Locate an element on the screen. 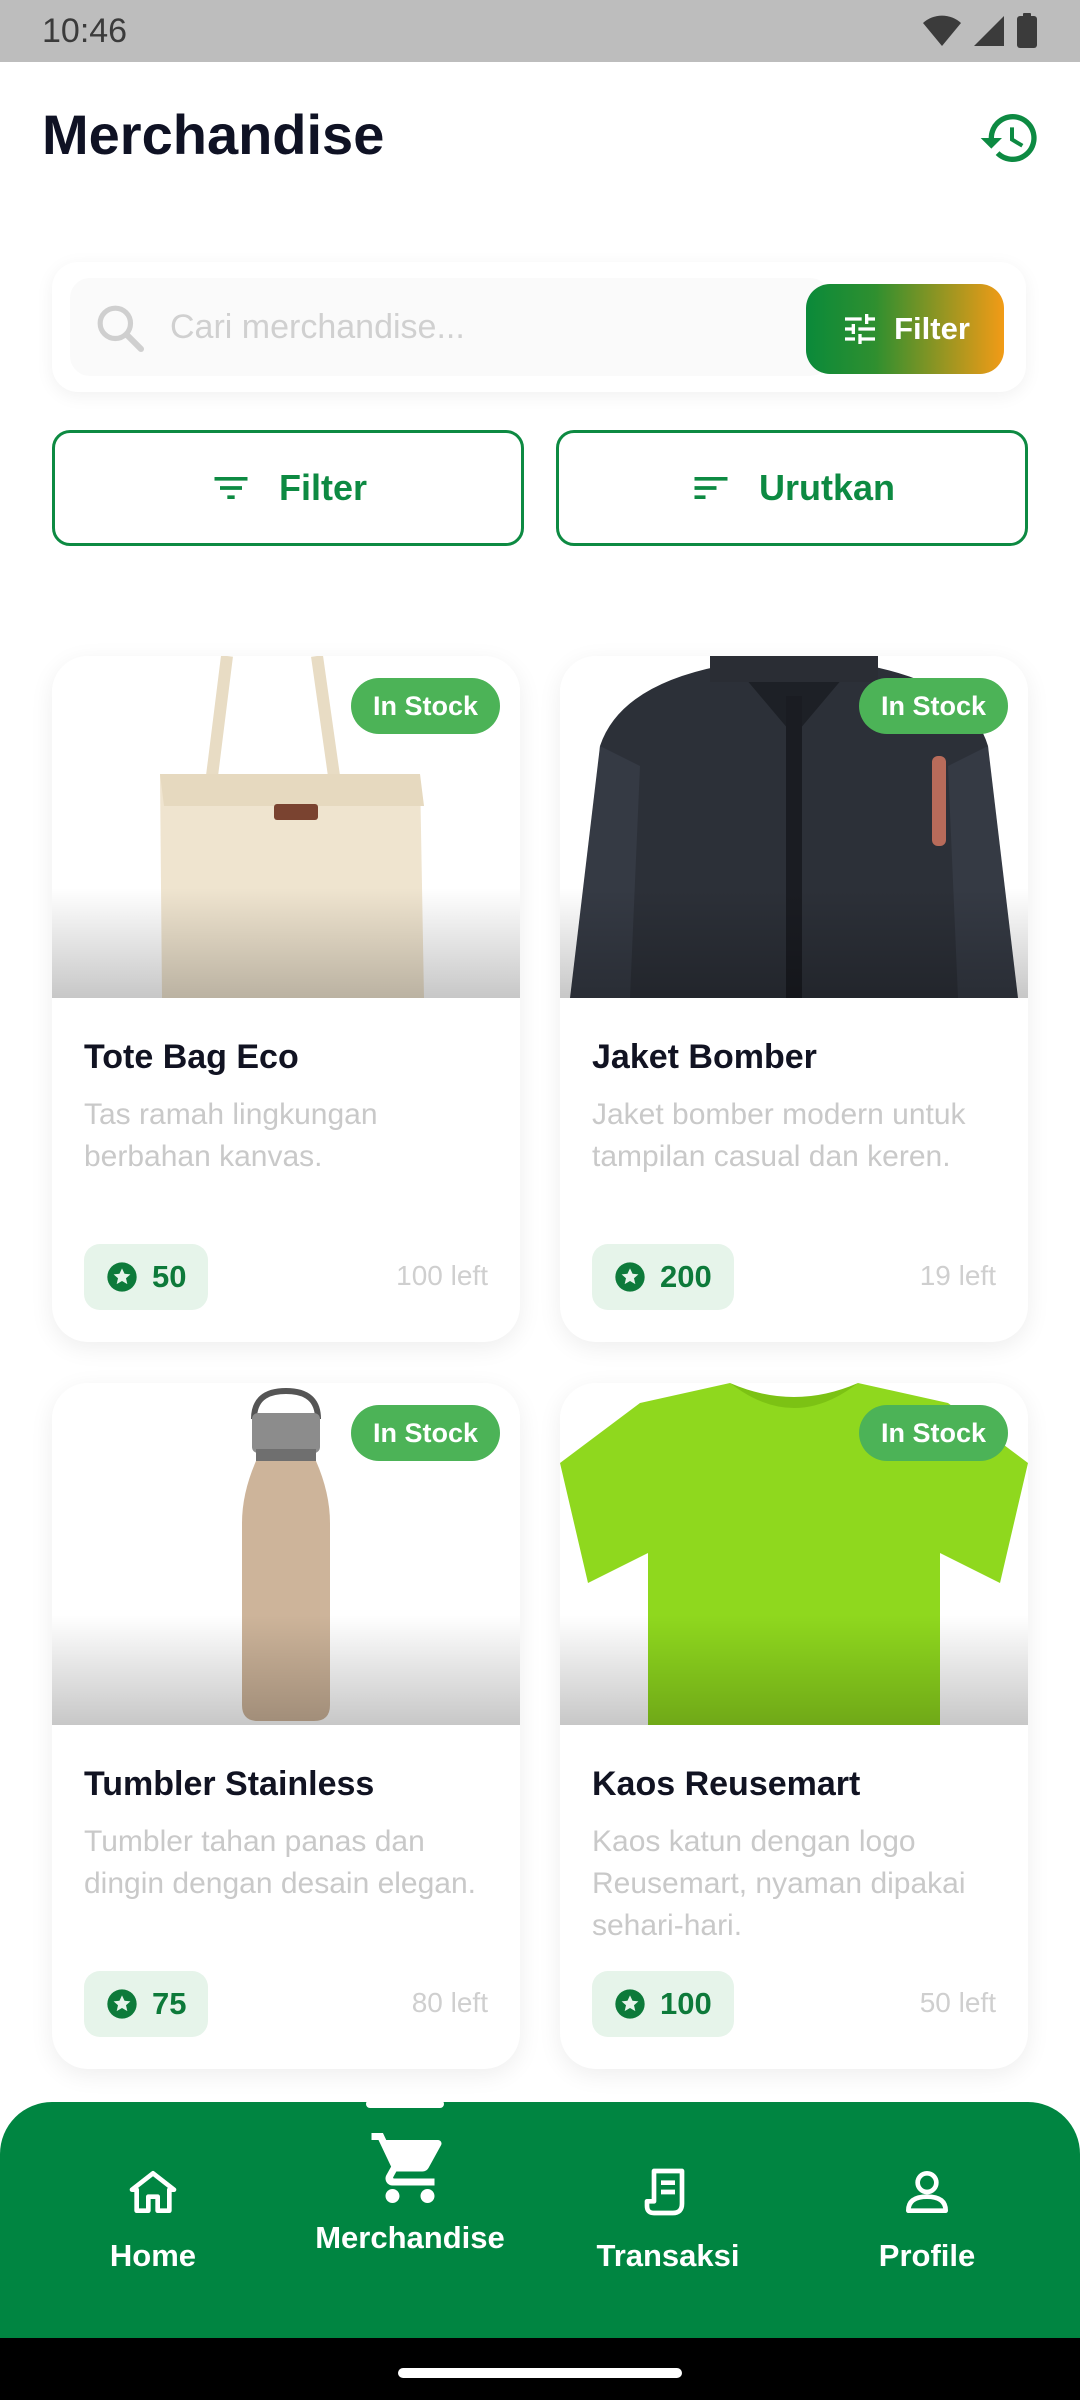  filter-quick-button: Filter is located at coordinates (905, 329).